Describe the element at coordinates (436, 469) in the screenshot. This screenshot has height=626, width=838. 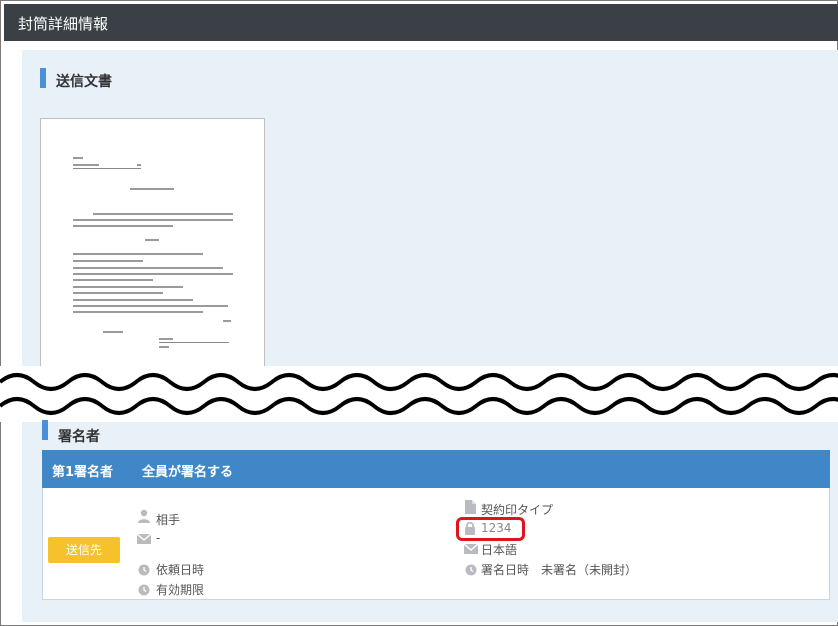
I see `signer-header: 第1署名者 全員が署名する` at that location.